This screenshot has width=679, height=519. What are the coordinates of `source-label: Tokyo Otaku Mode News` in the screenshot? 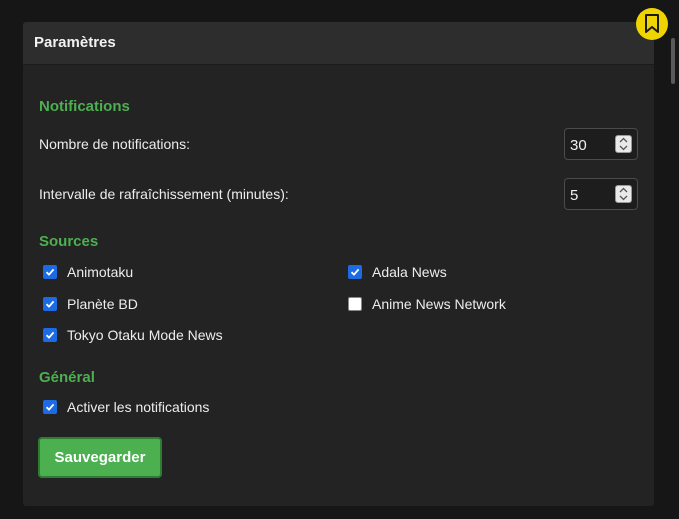 It's located at (145, 335).